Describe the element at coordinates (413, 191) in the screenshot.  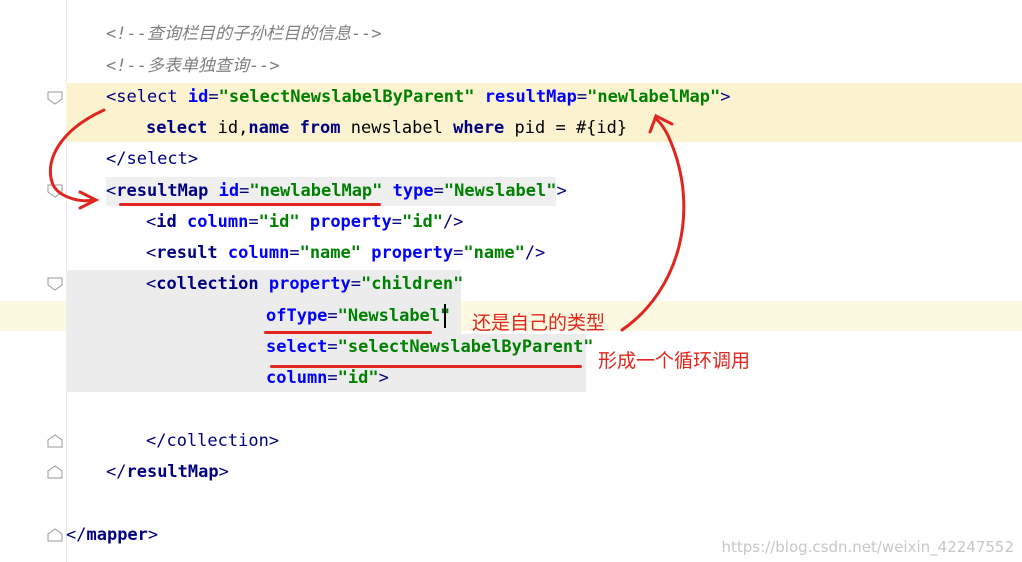
I see `code-token: type` at that location.